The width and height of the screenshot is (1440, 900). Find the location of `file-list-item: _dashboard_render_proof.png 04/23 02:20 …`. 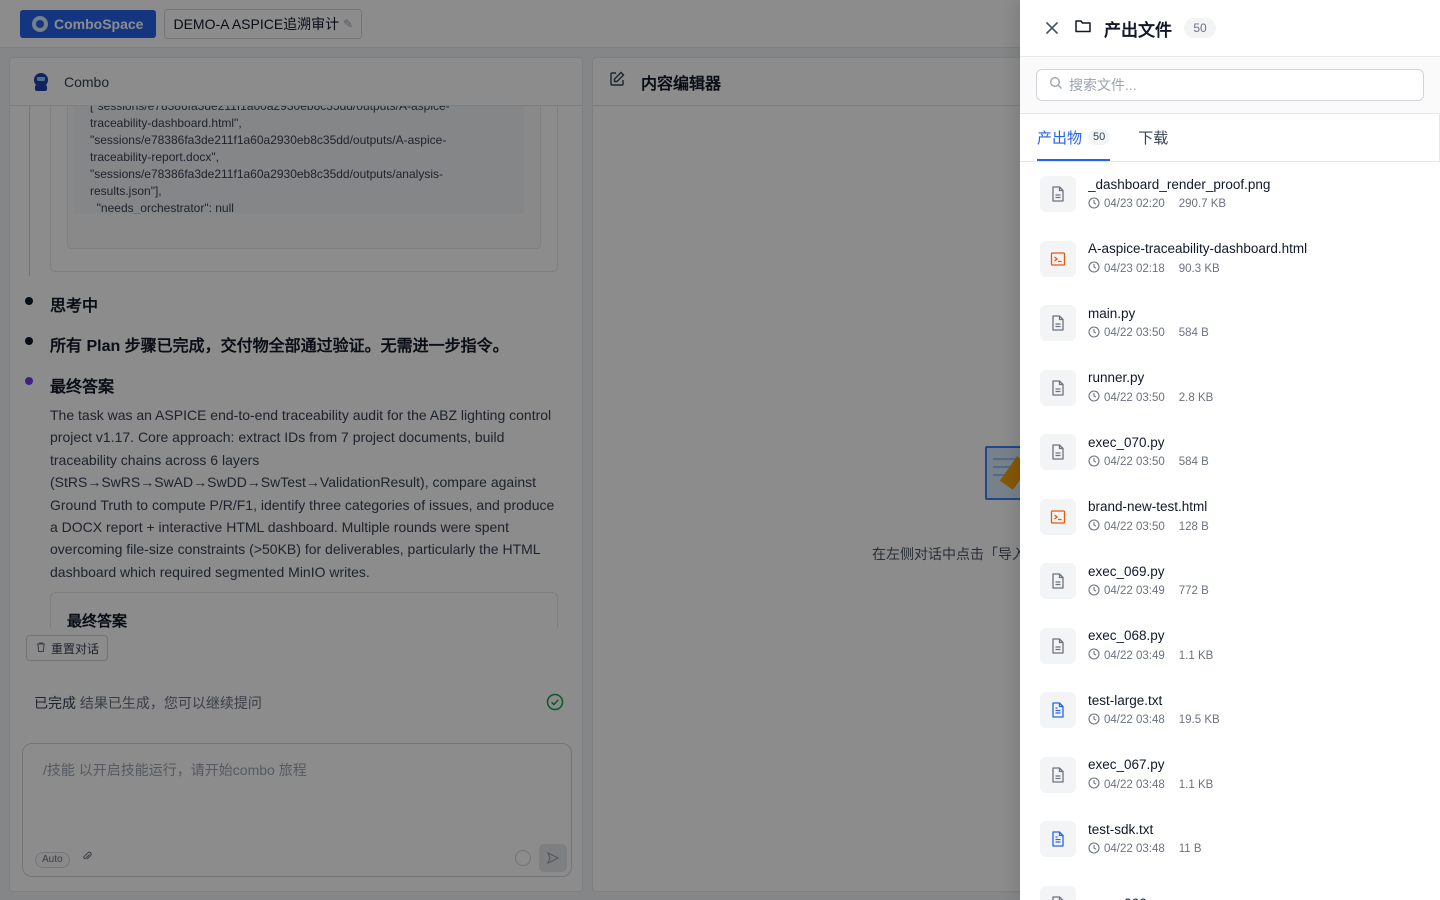

file-list-item: _dashboard_render_proof.png 04/23 02:20 … is located at coordinates (1230, 194).